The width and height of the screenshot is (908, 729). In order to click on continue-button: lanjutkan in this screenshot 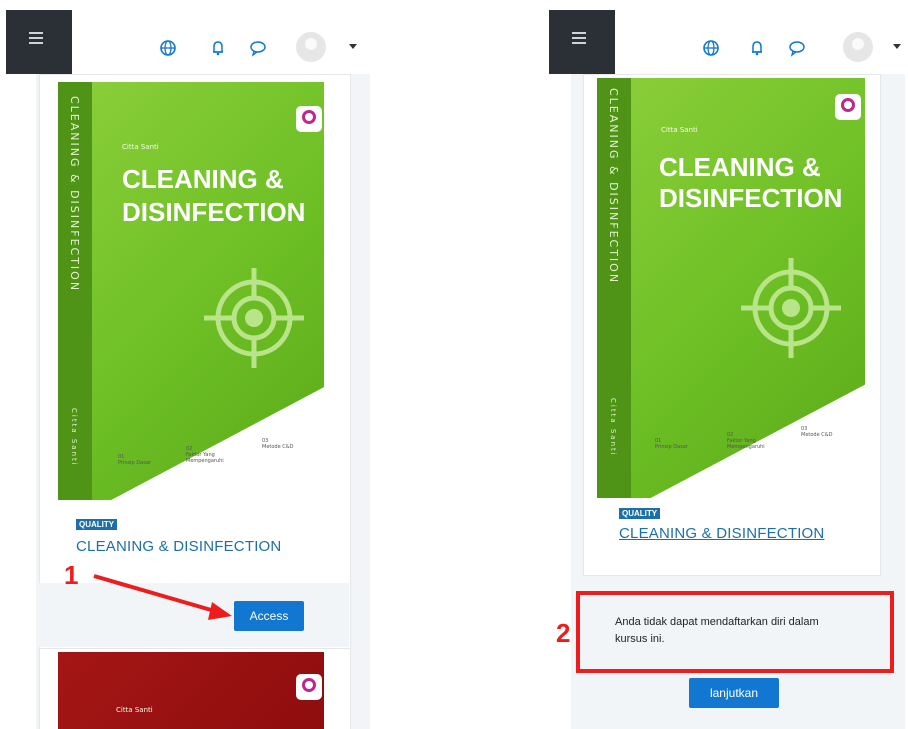, I will do `click(734, 693)`.